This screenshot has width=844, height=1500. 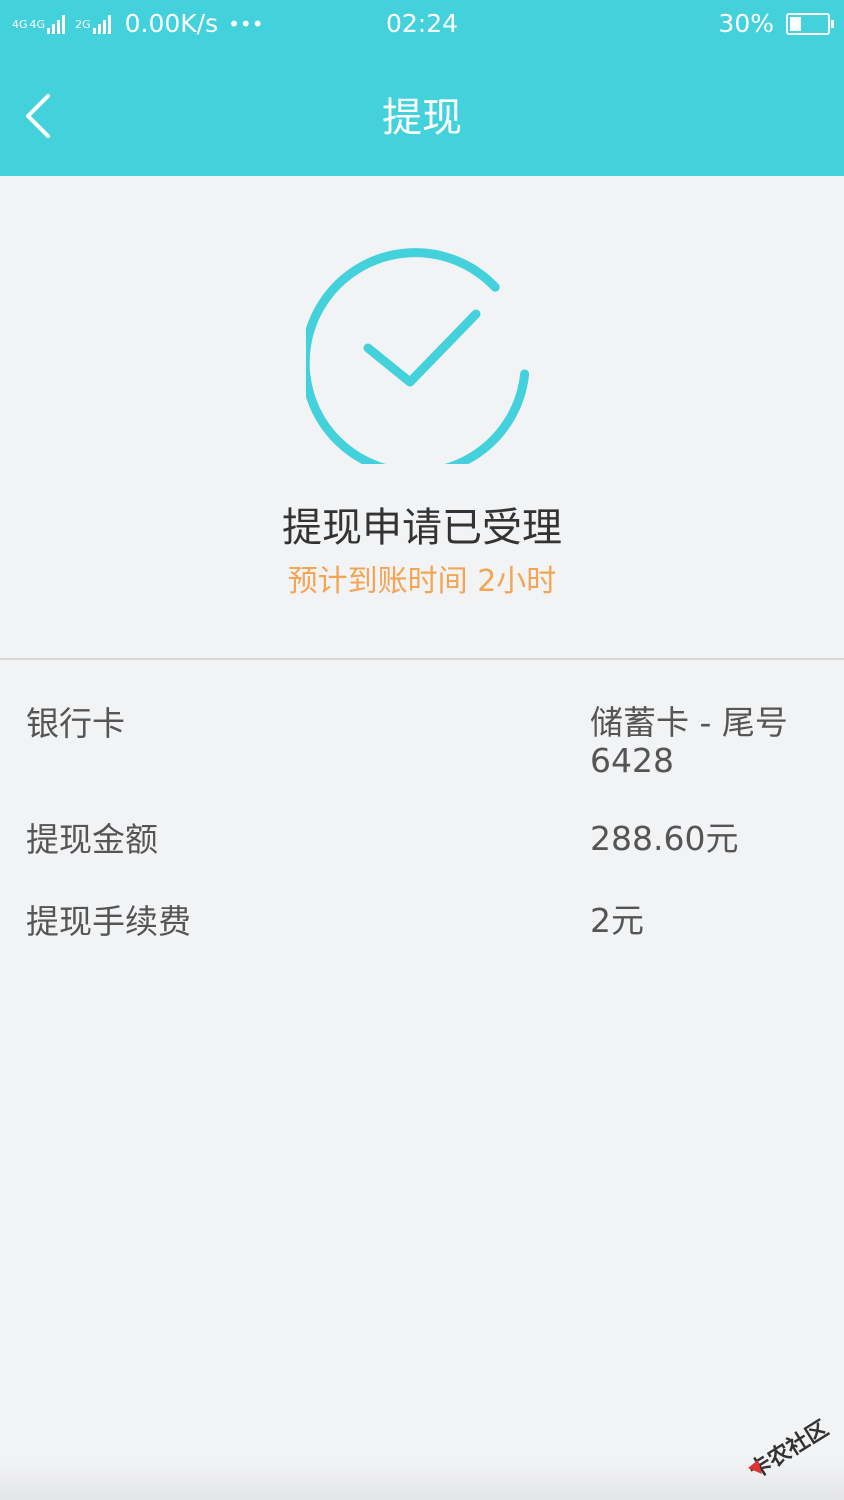 I want to click on status-time: 02:24, so click(x=422, y=23).